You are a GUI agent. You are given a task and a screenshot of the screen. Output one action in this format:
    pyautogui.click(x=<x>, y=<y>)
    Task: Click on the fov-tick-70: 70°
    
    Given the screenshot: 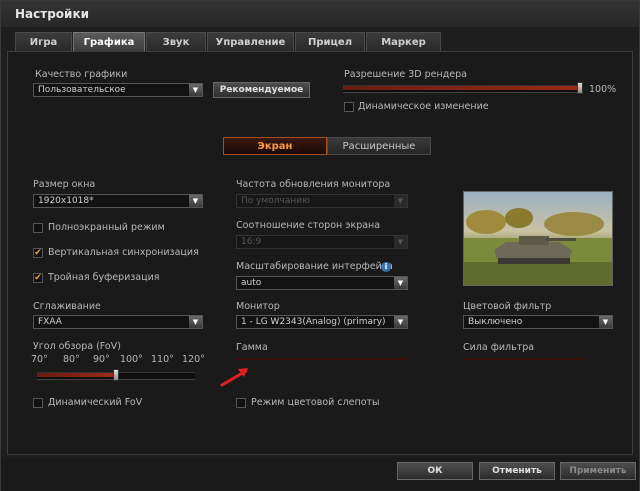 What is the action you would take?
    pyautogui.click(x=39, y=359)
    